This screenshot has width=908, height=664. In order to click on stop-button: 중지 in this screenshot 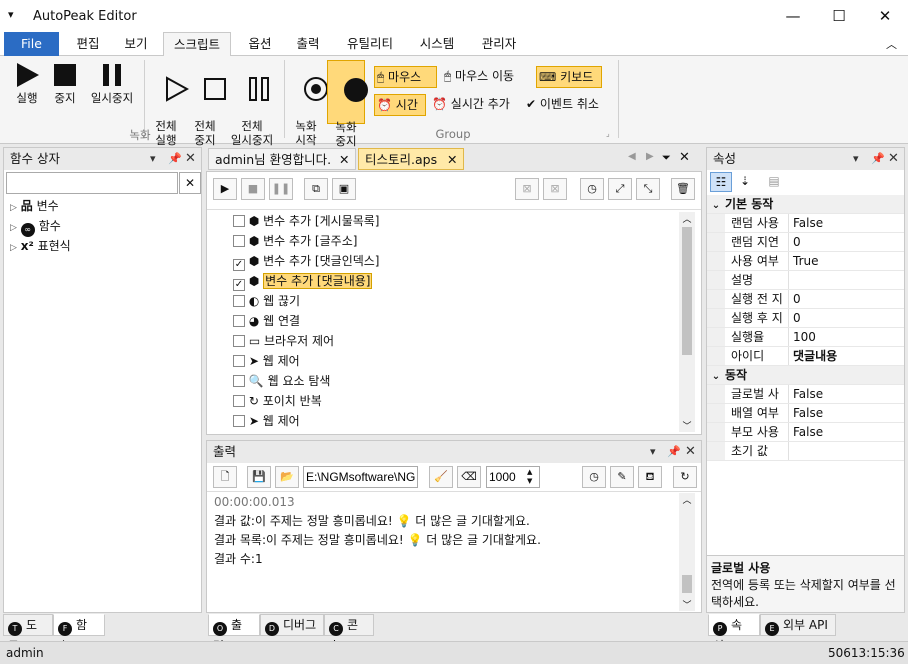, I will do `click(65, 83)`.